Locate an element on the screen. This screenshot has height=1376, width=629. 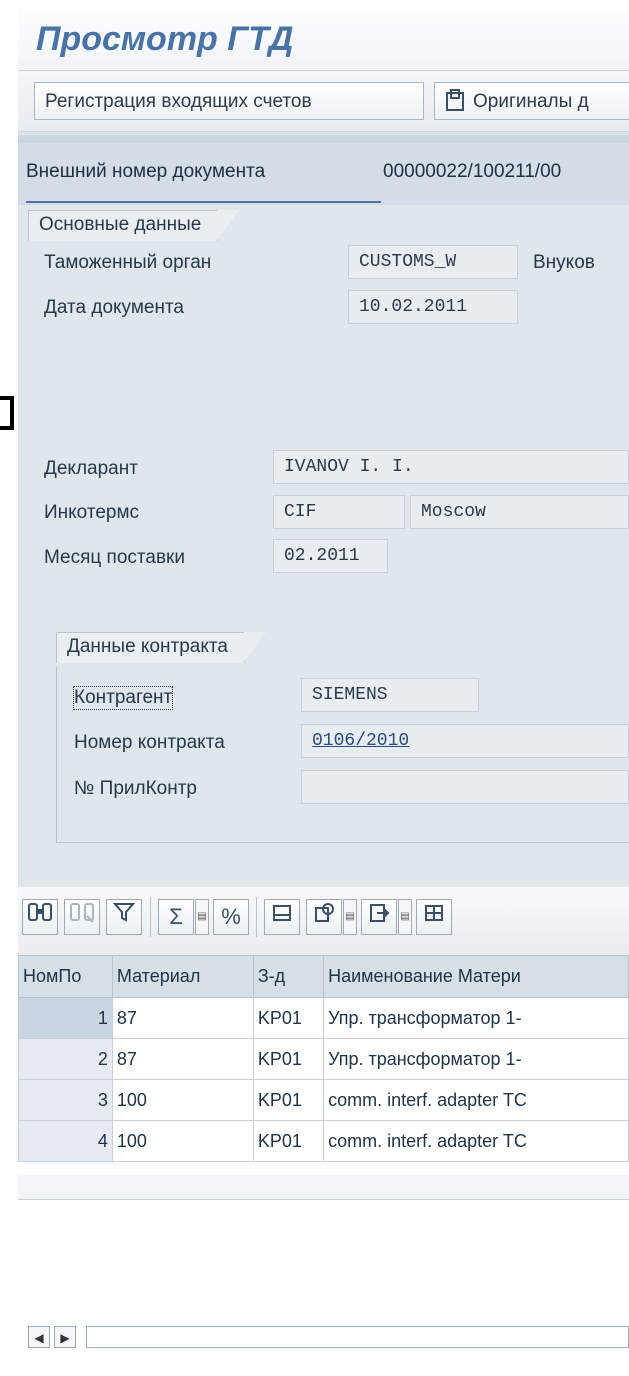
title-bar: Просмотр ГТД is located at coordinates (323, 35).